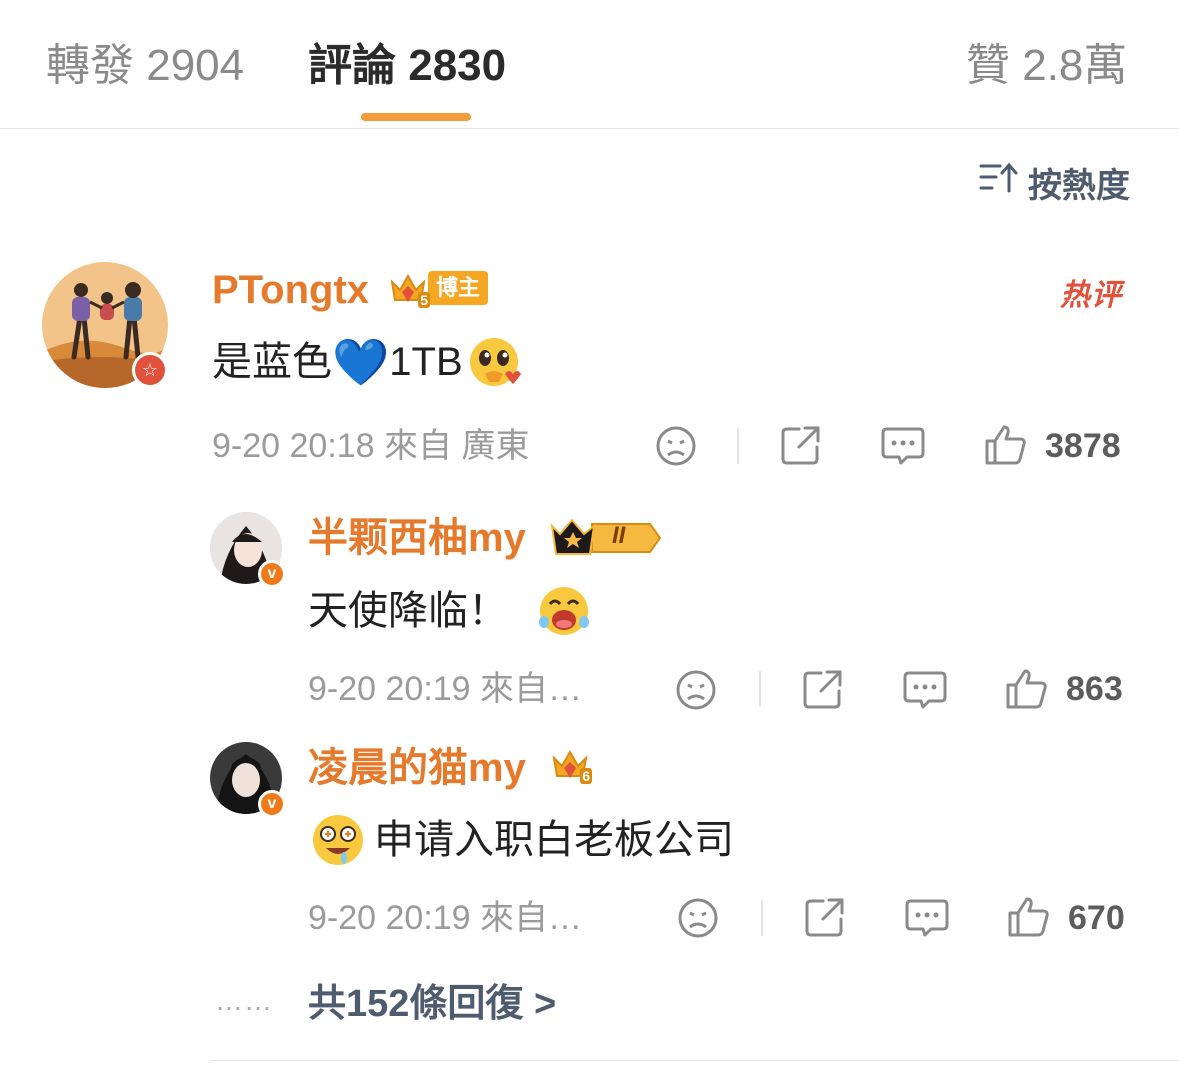  What do you see at coordinates (1096, 918) in the screenshot?
I see `like-count: 670` at bounding box center [1096, 918].